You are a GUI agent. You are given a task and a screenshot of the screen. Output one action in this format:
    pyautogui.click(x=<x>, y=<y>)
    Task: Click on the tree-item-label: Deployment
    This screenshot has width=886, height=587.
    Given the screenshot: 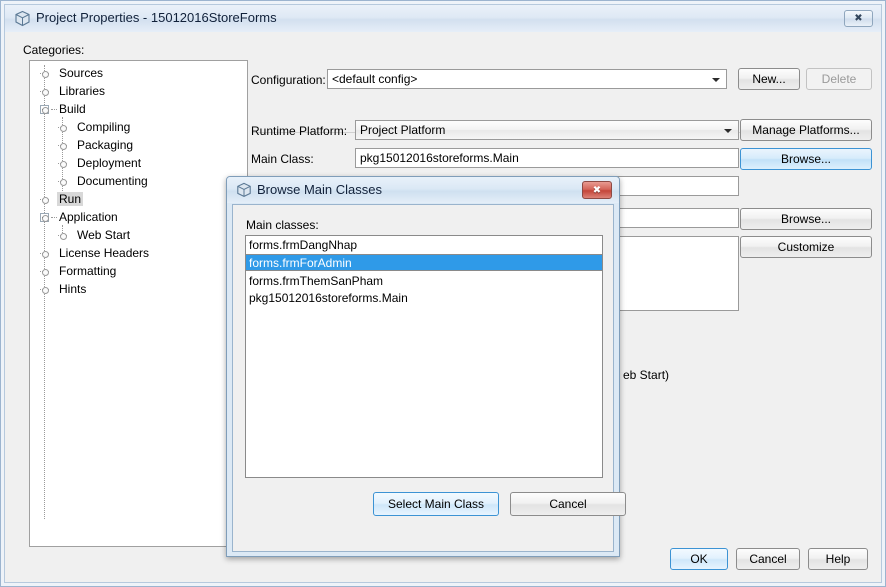 What is the action you would take?
    pyautogui.click(x=109, y=163)
    